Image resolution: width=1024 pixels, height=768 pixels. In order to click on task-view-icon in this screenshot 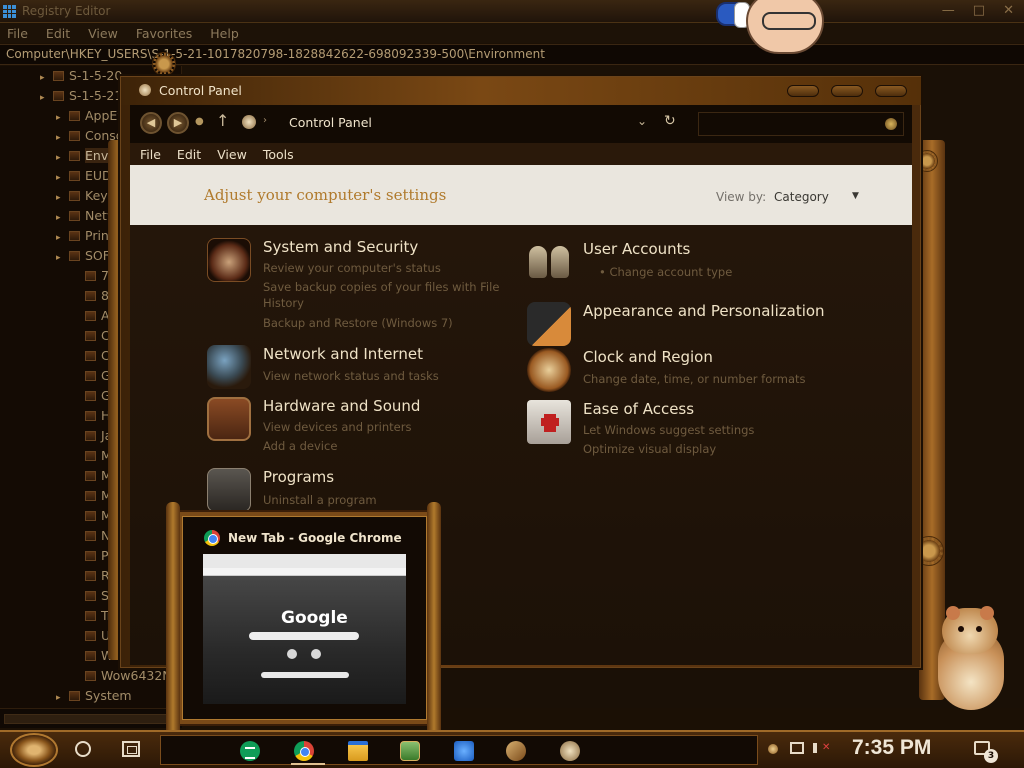, I will do `click(131, 749)`.